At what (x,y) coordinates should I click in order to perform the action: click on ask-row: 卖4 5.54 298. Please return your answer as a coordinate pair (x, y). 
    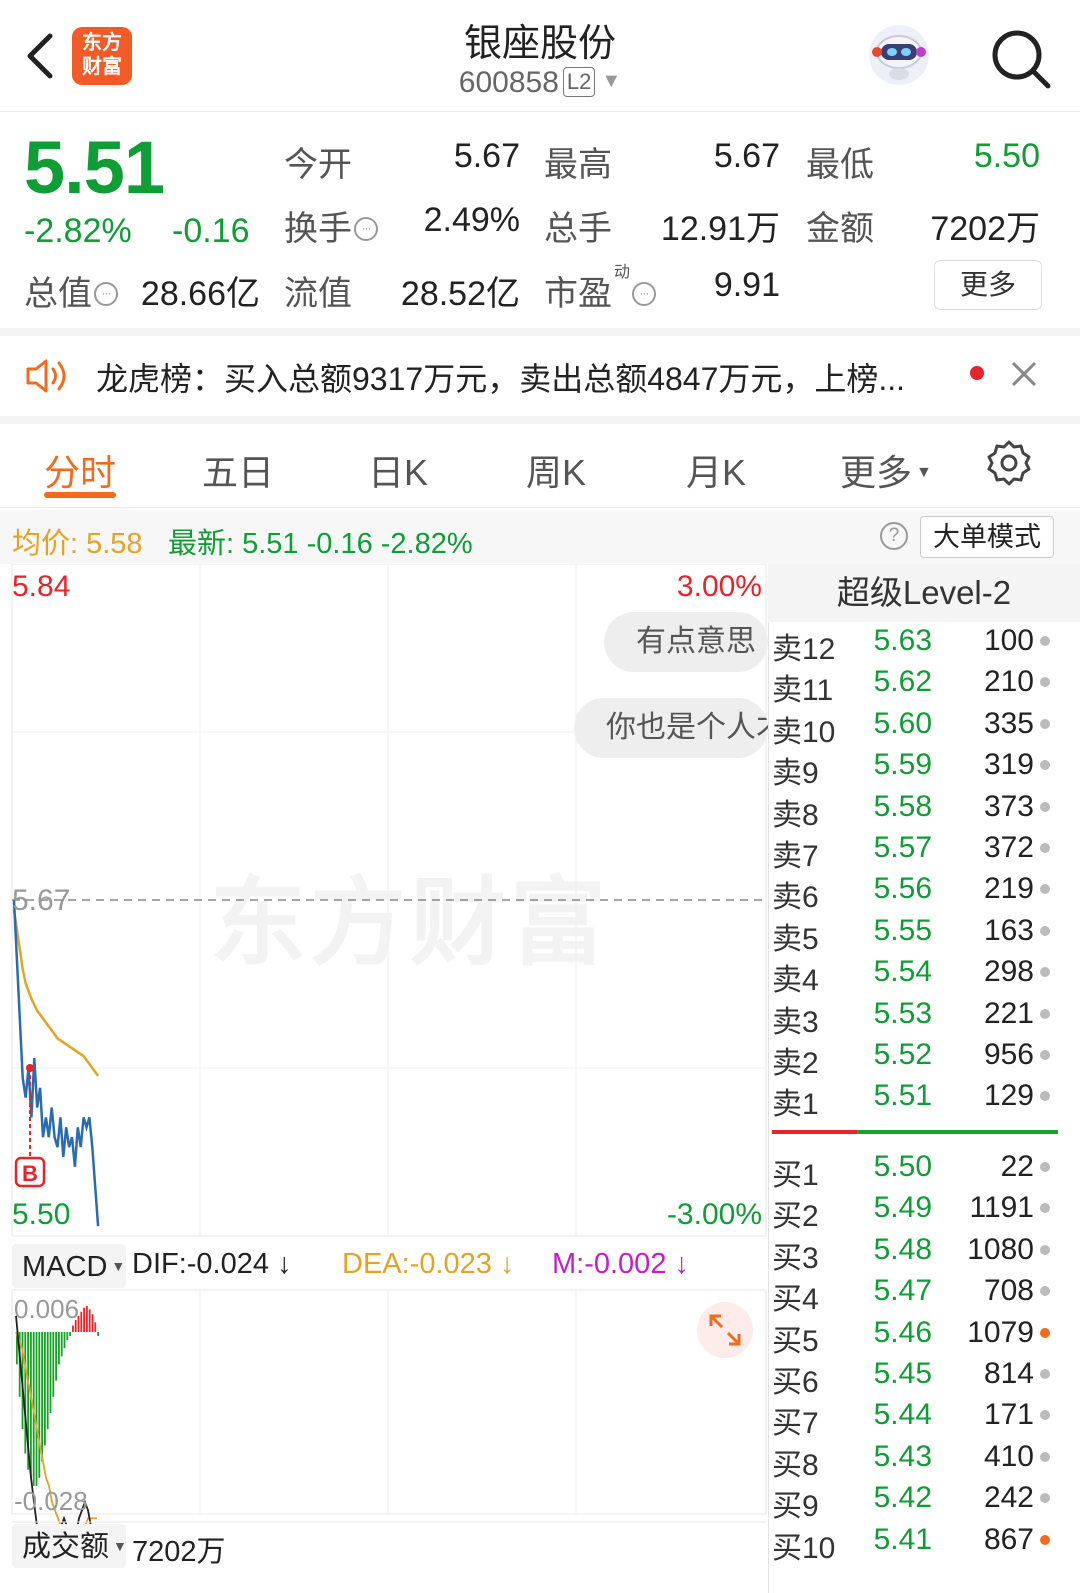
    Looking at the image, I should click on (917, 976).